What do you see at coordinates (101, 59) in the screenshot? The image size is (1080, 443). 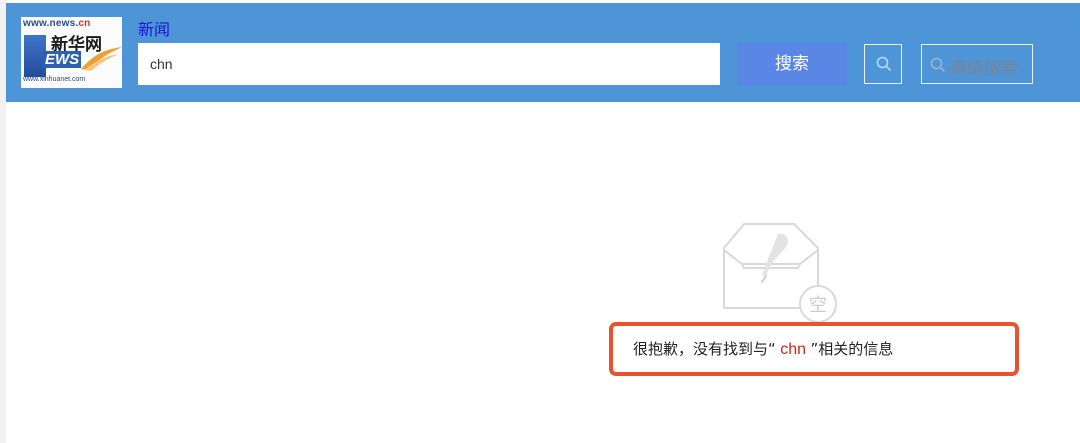 I see `logo-swoosh-icon` at bounding box center [101, 59].